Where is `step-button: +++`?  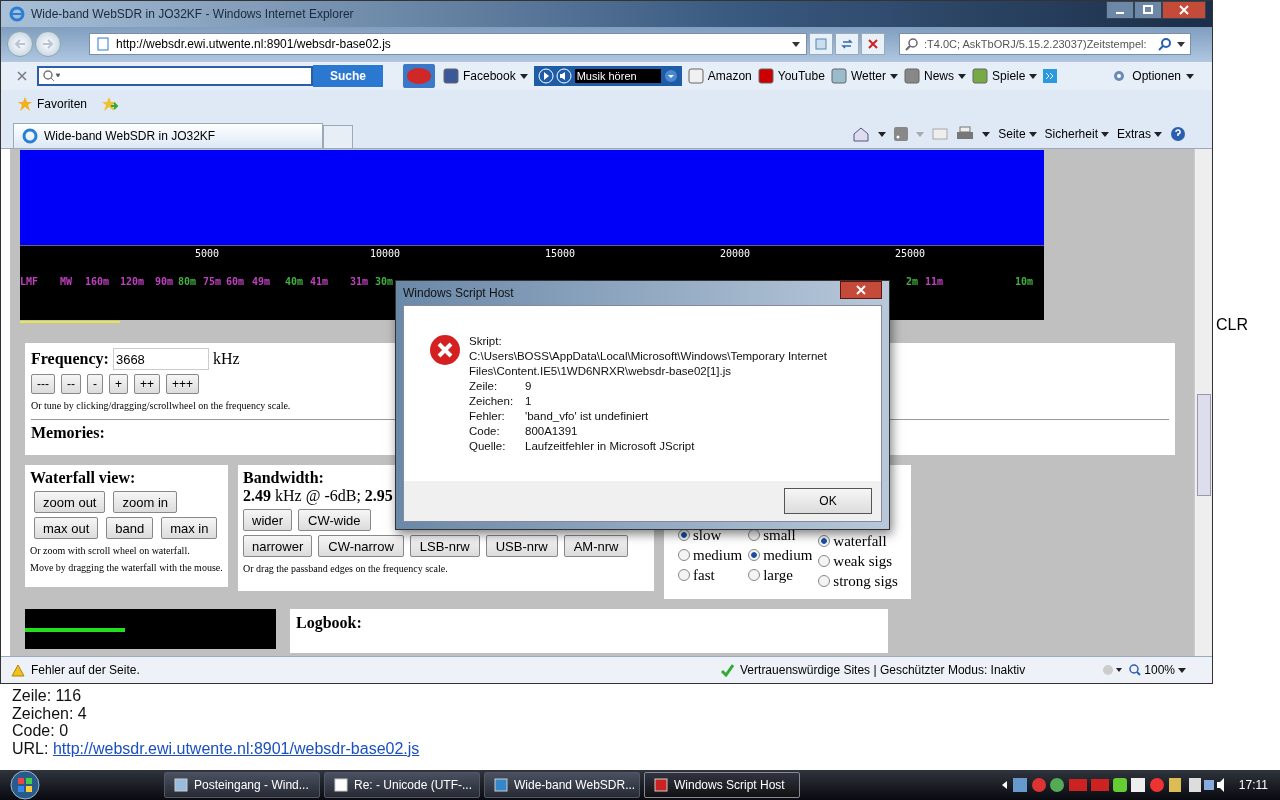 step-button: +++ is located at coordinates (183, 384).